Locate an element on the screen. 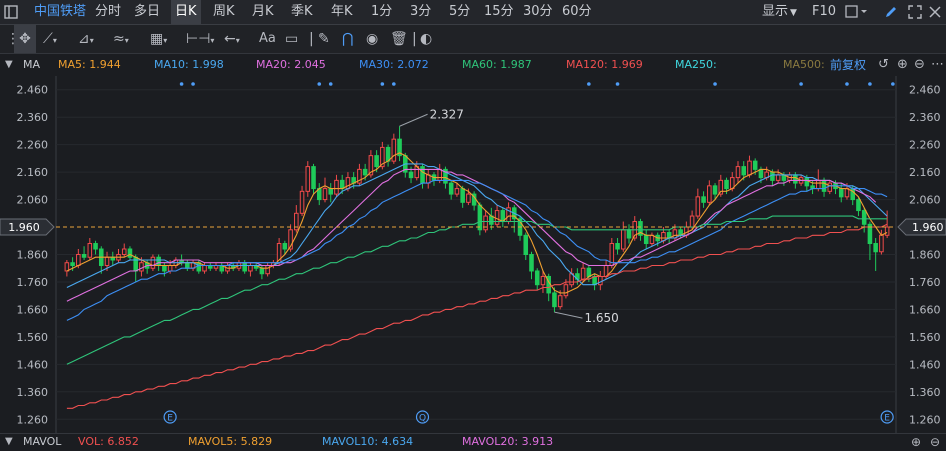 This screenshot has width=946, height=451. channel-tool-icon: ⊿▾ is located at coordinates (86, 40).